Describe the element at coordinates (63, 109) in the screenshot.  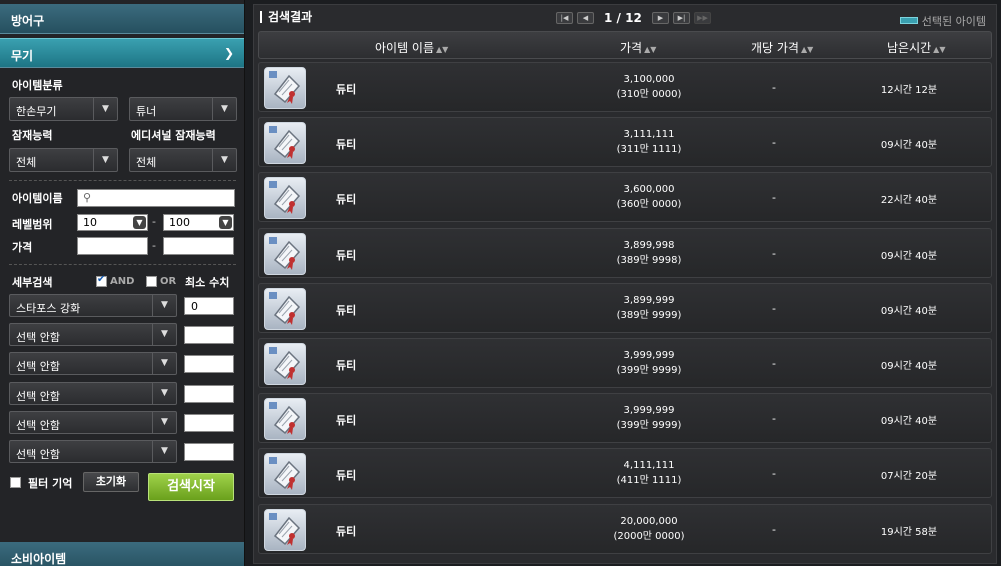
I see `item-category-select: 한손무기 ▼` at that location.